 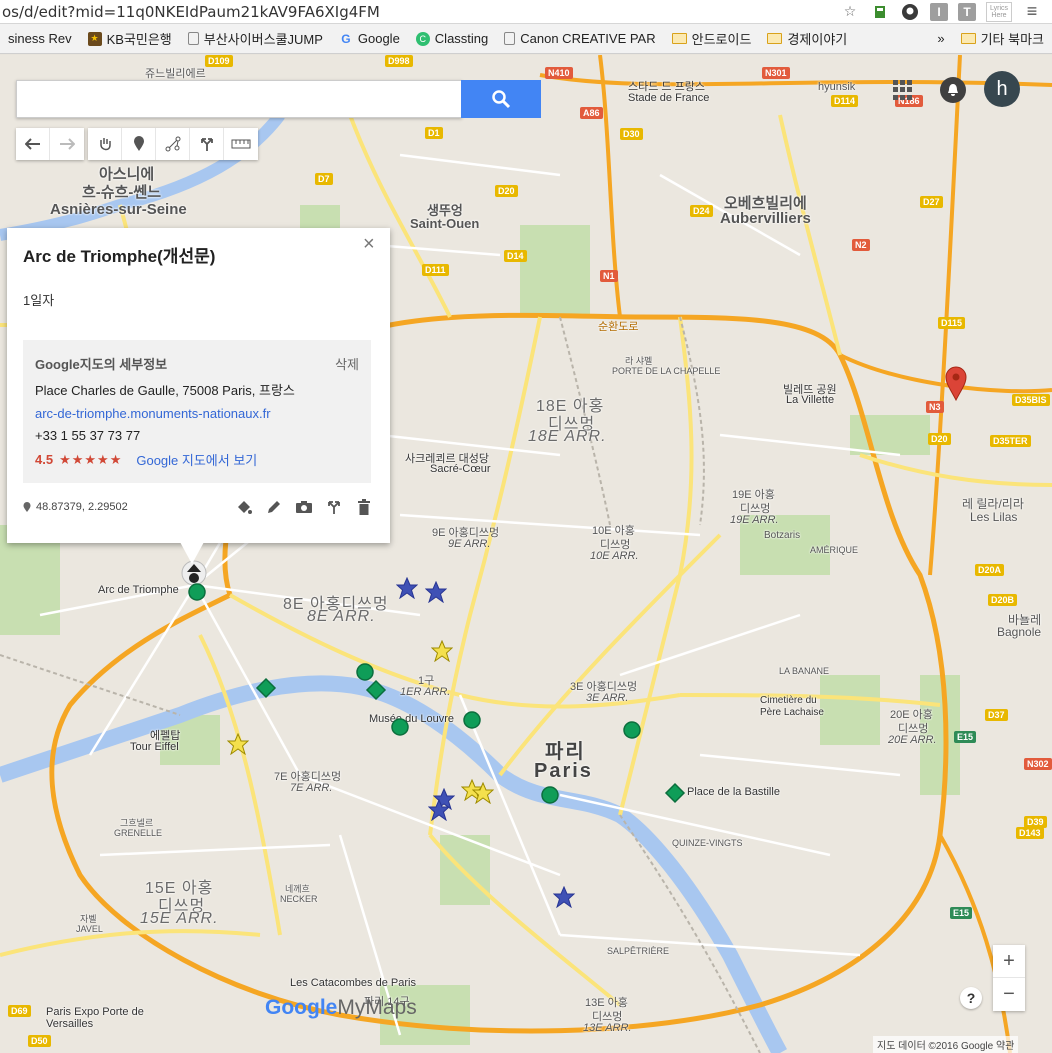 I want to click on bookmark-busan: 부산사이버스쿨JUMP, so click(x=255, y=38).